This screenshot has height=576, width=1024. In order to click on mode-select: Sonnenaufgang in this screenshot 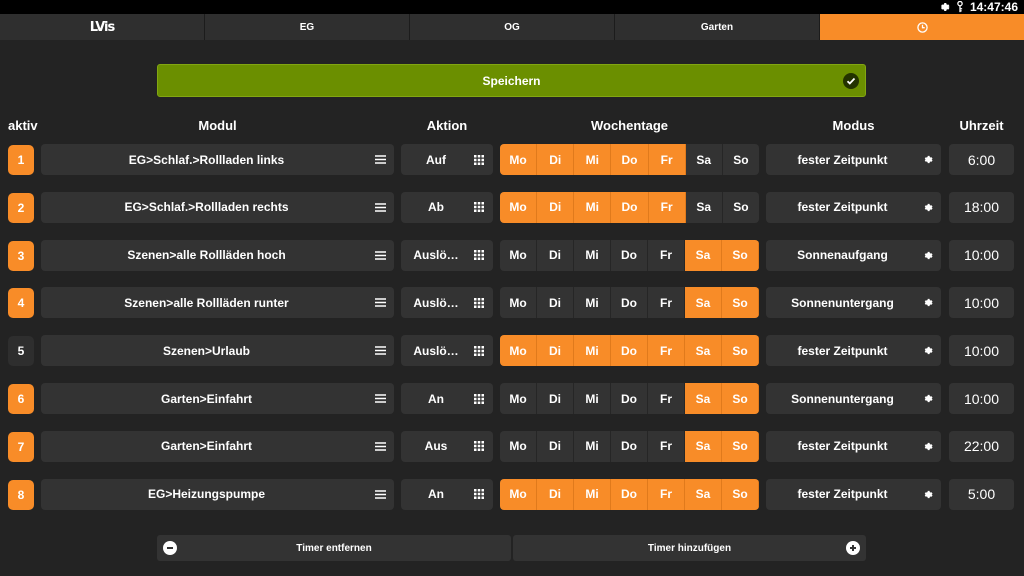, I will do `click(853, 255)`.